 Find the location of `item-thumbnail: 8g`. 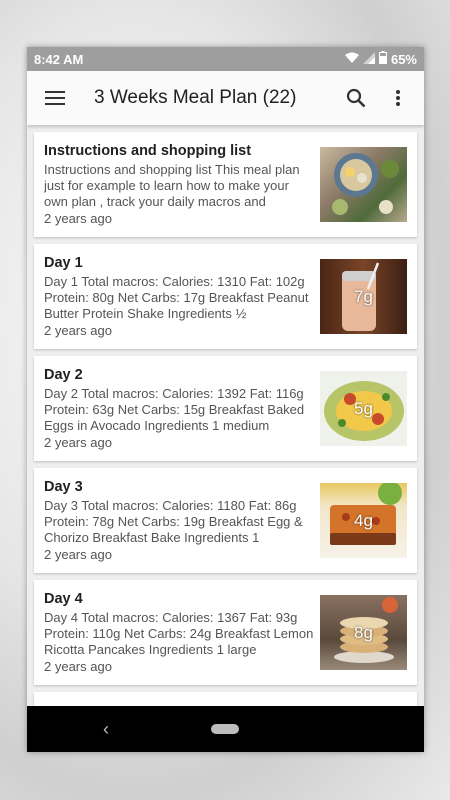

item-thumbnail: 8g is located at coordinates (363, 632).